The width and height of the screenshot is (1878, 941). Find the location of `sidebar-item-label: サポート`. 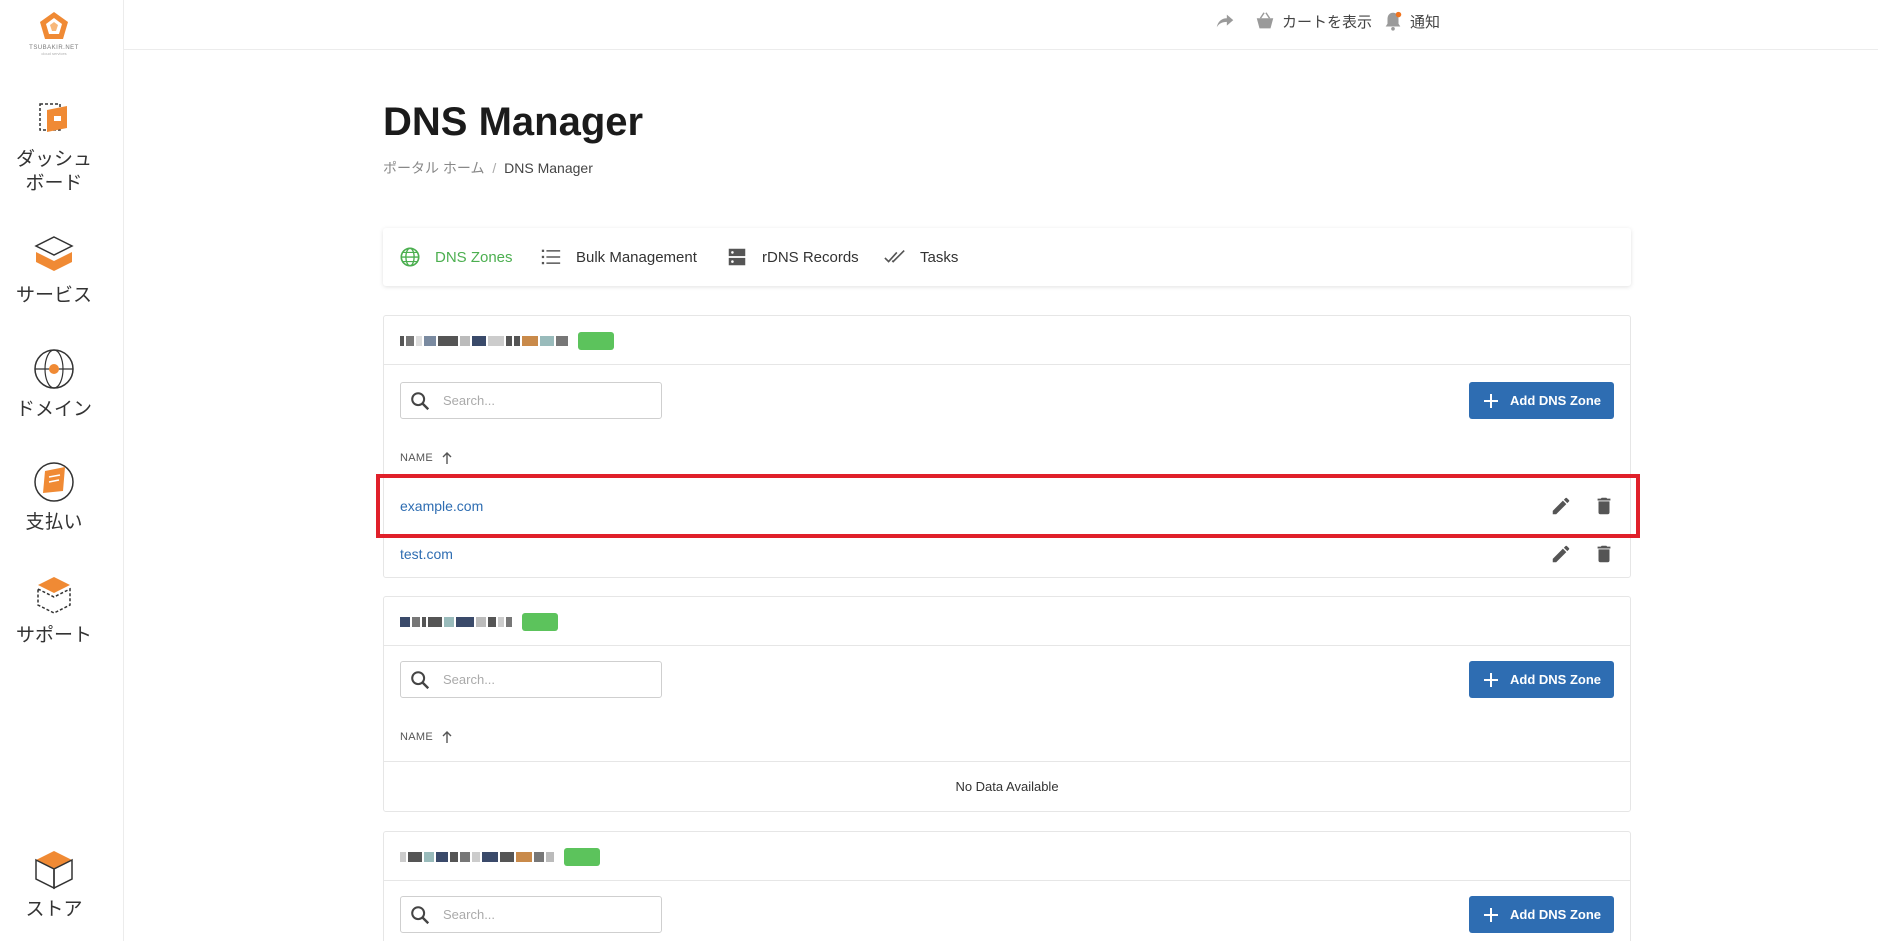

sidebar-item-label: サポート is located at coordinates (53, 635).